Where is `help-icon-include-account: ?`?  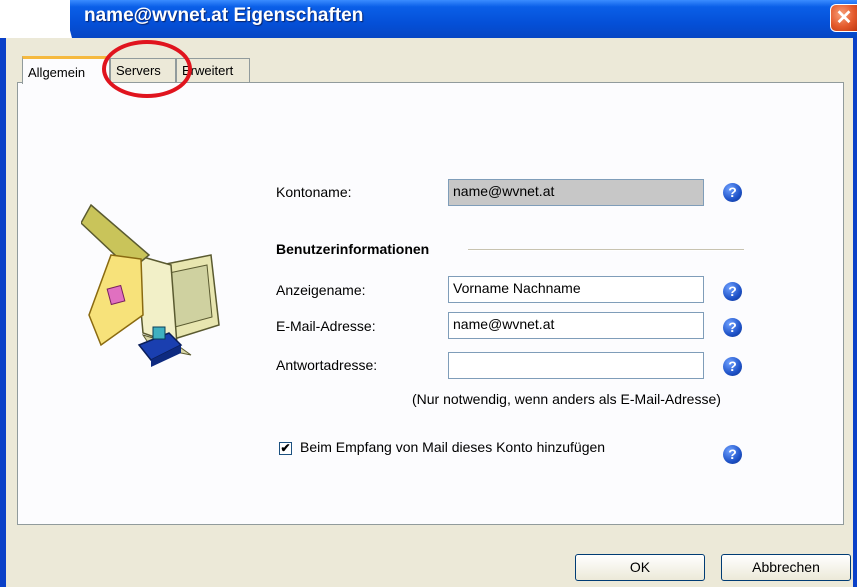 help-icon-include-account: ? is located at coordinates (732, 454).